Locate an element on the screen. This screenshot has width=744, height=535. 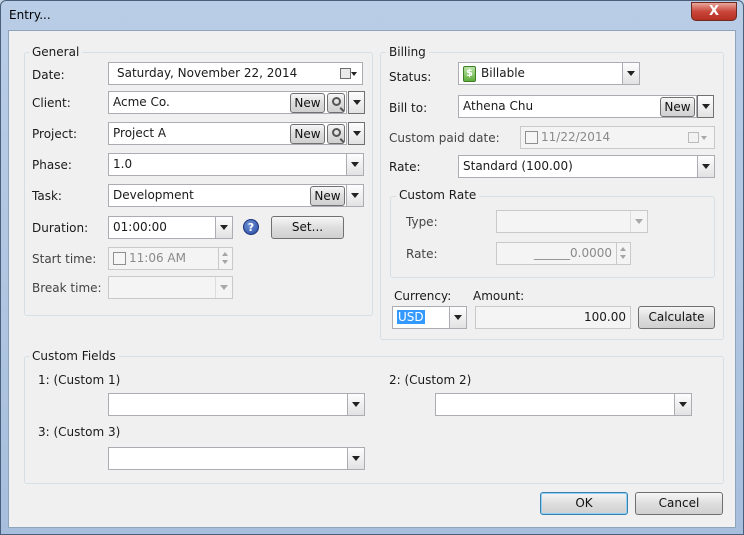
amount-label: Amount: is located at coordinates (499, 296).